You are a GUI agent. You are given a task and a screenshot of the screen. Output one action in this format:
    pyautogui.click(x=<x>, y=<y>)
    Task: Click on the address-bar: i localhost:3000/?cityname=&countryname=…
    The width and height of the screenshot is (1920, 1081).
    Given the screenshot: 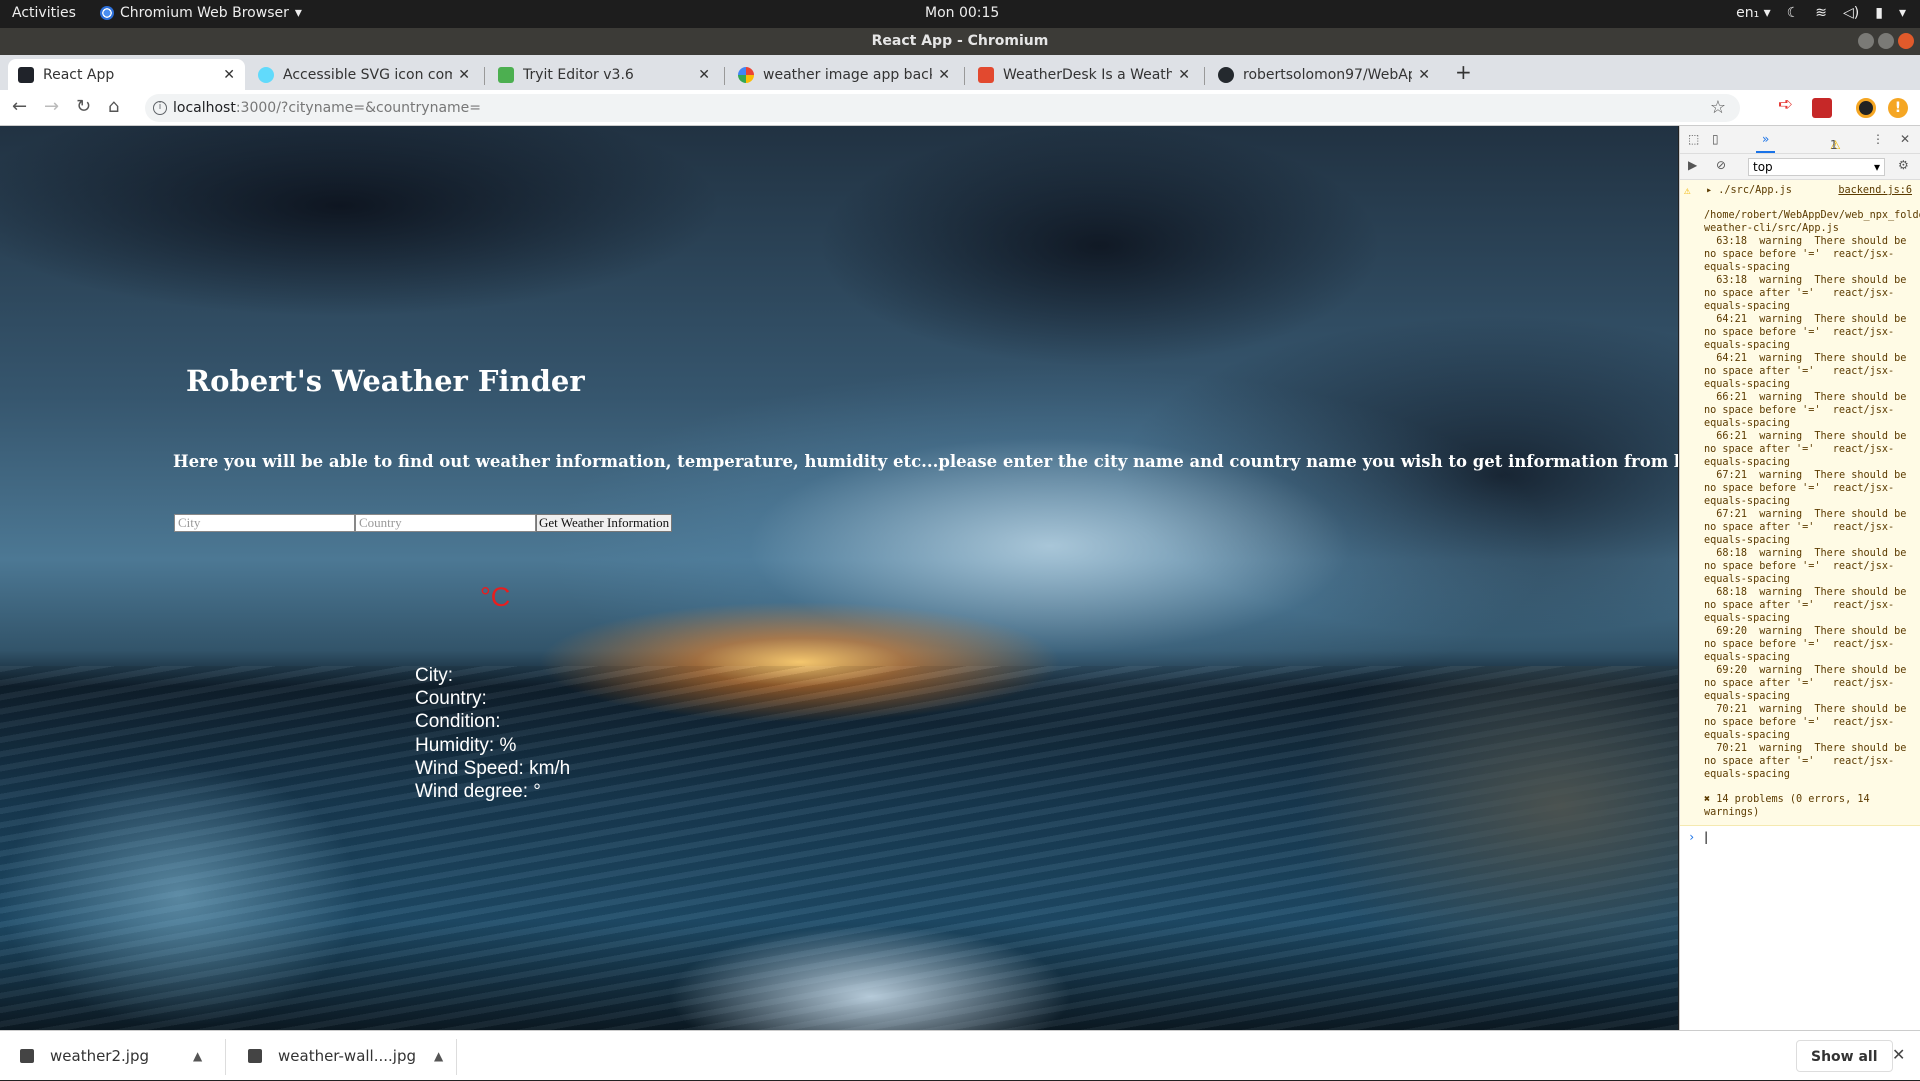 What is the action you would take?
    pyautogui.click(x=942, y=108)
    